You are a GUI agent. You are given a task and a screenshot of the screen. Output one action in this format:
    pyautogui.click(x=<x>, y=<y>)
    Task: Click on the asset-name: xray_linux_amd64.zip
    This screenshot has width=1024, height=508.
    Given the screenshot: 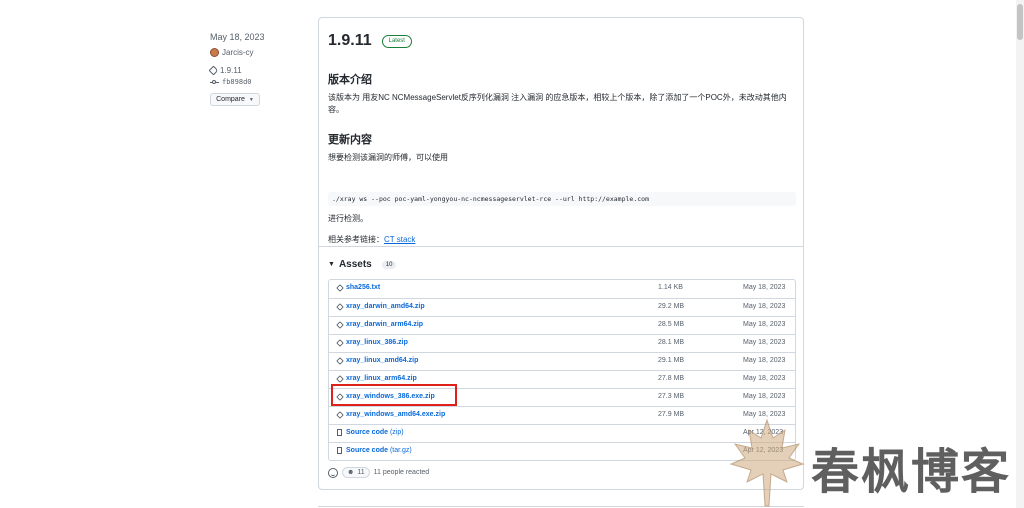 What is the action you would take?
    pyautogui.click(x=382, y=360)
    